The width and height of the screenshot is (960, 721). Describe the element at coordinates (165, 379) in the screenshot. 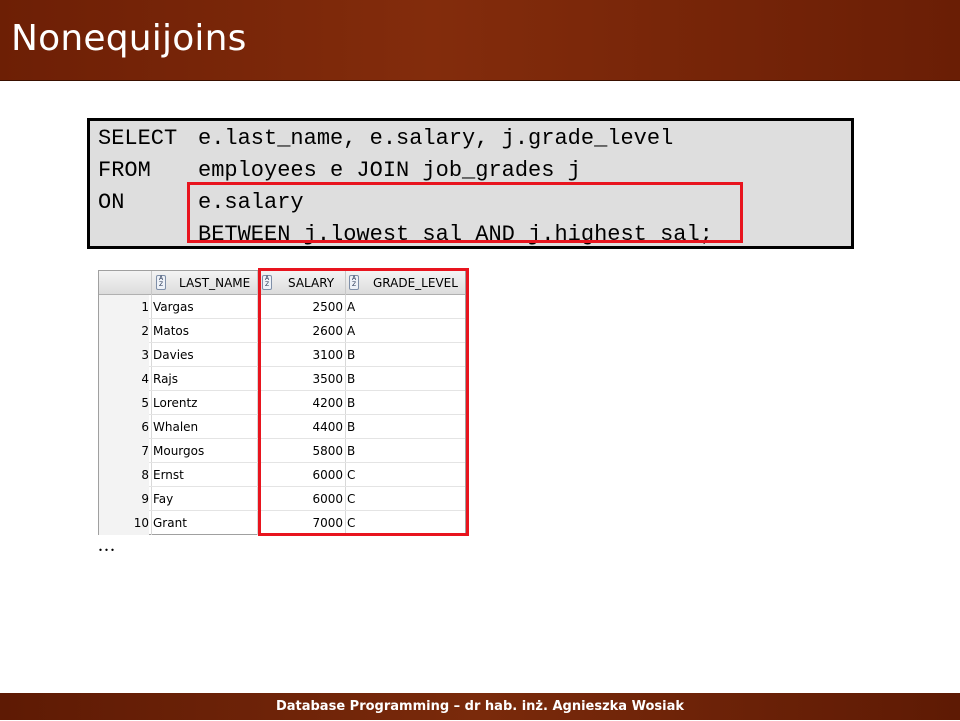

I see `cell-last-name: Rajs` at that location.